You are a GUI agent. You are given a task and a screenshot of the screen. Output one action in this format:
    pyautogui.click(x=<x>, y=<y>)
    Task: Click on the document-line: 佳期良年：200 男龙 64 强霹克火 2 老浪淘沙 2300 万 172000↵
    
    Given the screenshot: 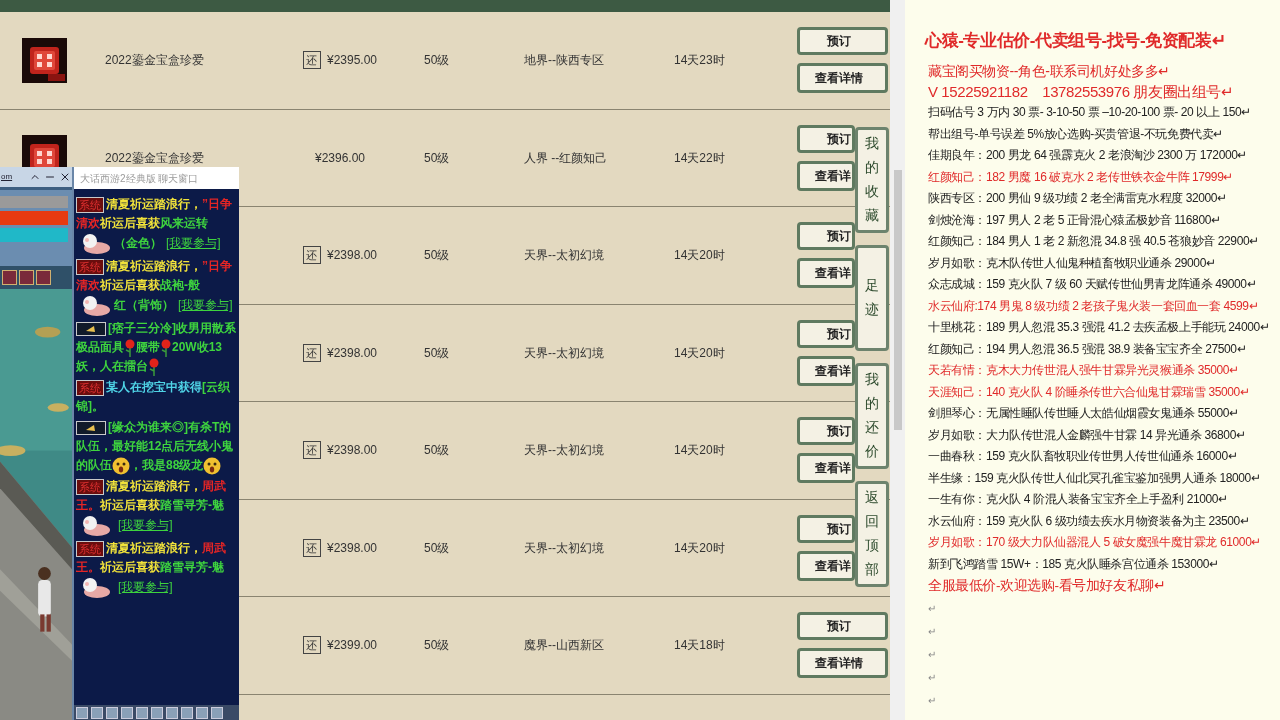 What is the action you would take?
    pyautogui.click(x=1088, y=155)
    